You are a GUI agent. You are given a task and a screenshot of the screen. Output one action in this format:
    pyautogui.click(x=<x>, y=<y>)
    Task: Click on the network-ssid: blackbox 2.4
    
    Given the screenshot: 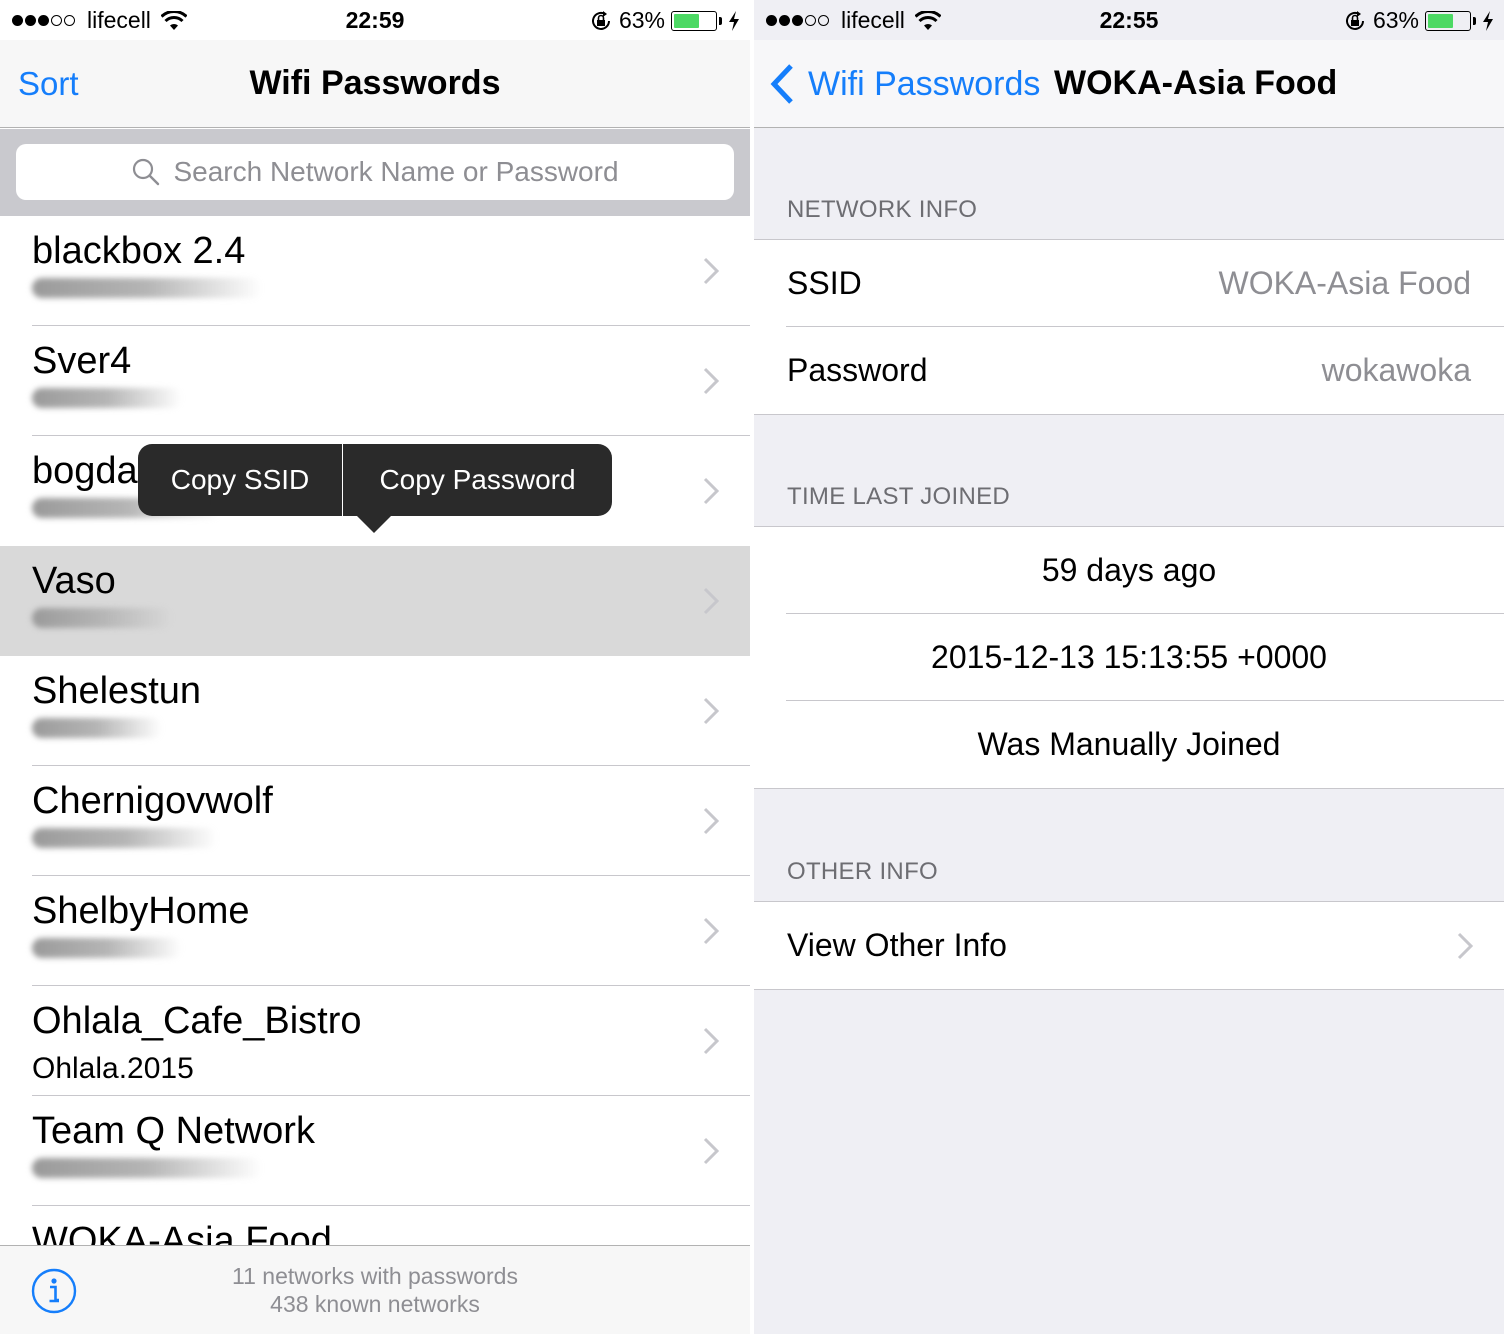 What is the action you would take?
    pyautogui.click(x=139, y=251)
    